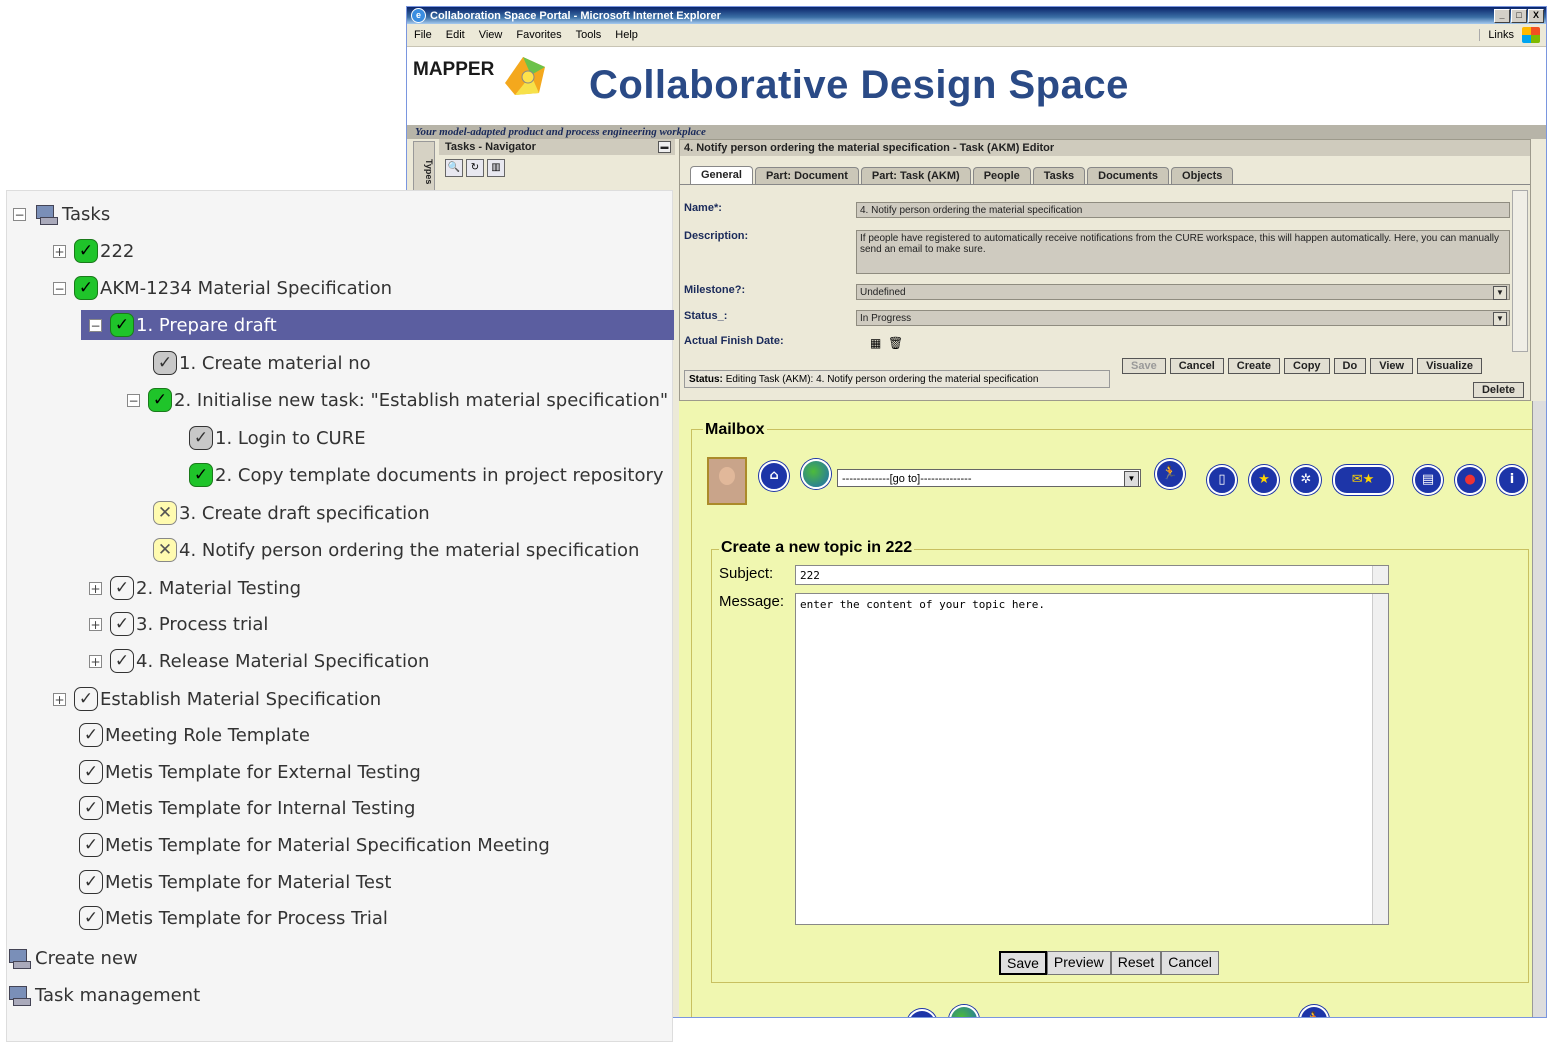 The width and height of the screenshot is (1547, 1044). I want to click on subject-input: 222, so click(1092, 575).